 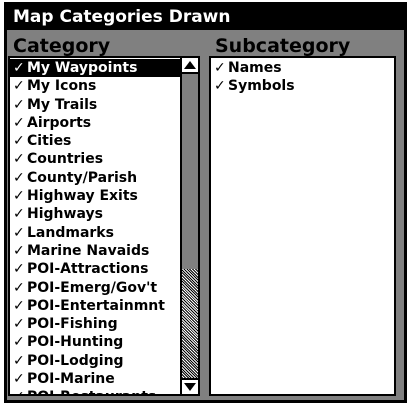 What do you see at coordinates (91, 391) in the screenshot?
I see `category-item-label: POI-Restaurants` at bounding box center [91, 391].